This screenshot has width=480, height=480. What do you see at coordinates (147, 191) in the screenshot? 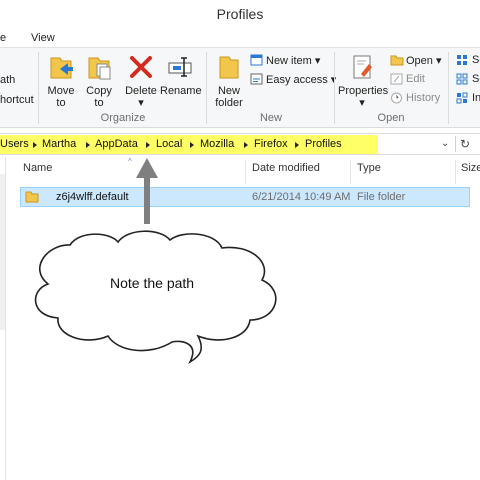
I see `up-arrow-icon` at bounding box center [147, 191].